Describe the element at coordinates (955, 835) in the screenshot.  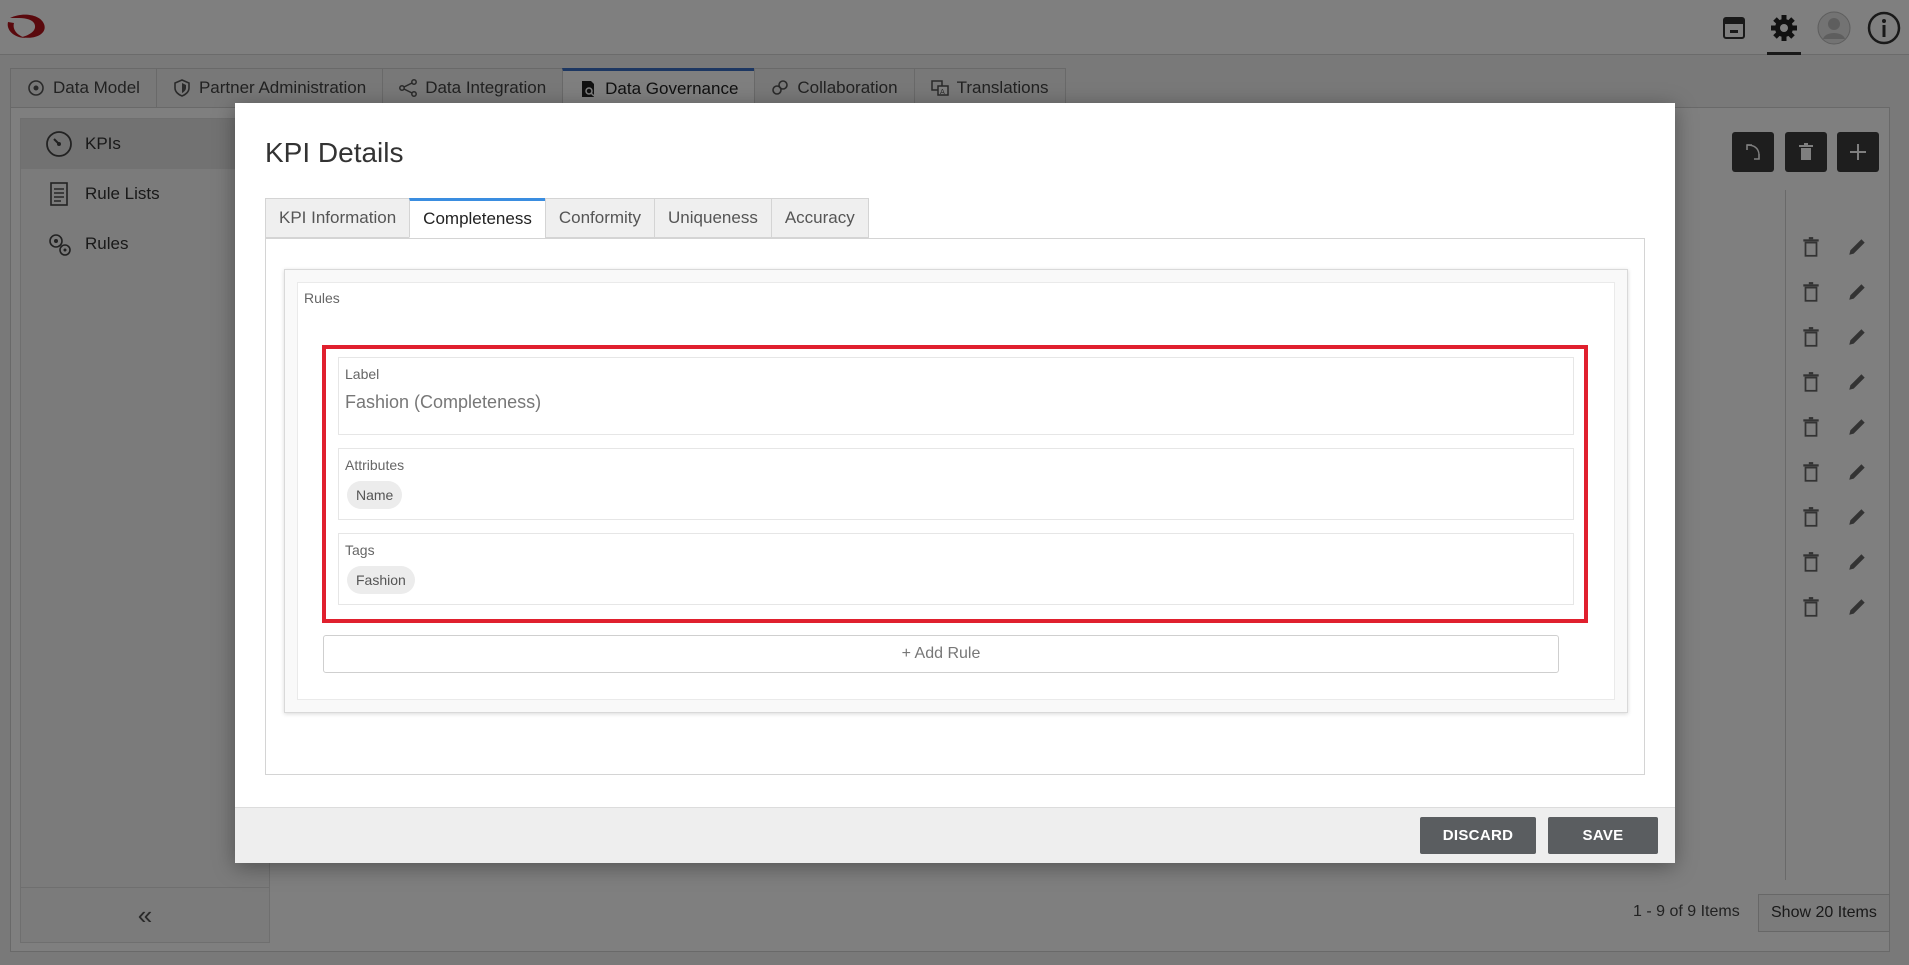
I see `dialog-footer: DISCARD SAVE` at that location.